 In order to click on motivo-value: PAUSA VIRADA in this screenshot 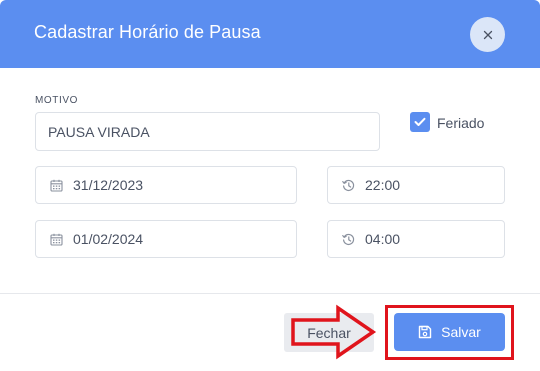, I will do `click(99, 131)`.